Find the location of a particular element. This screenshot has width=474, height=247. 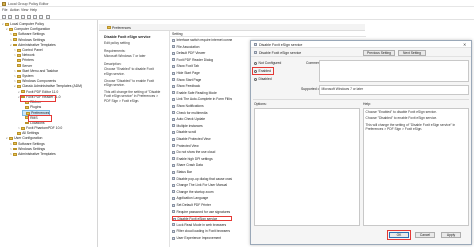

setting-row: Disable pop-up dialog that cause crash is located at coordinates (202, 179).